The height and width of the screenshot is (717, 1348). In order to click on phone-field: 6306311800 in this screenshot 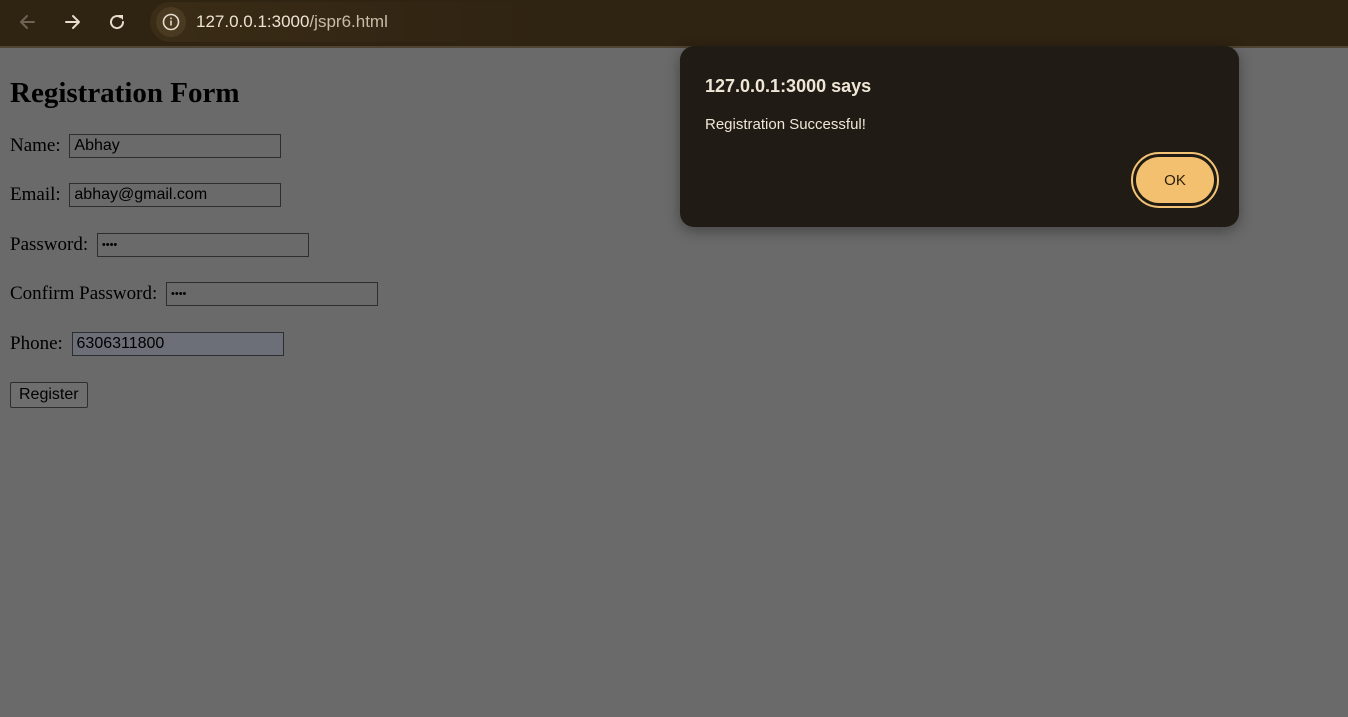, I will do `click(177, 344)`.